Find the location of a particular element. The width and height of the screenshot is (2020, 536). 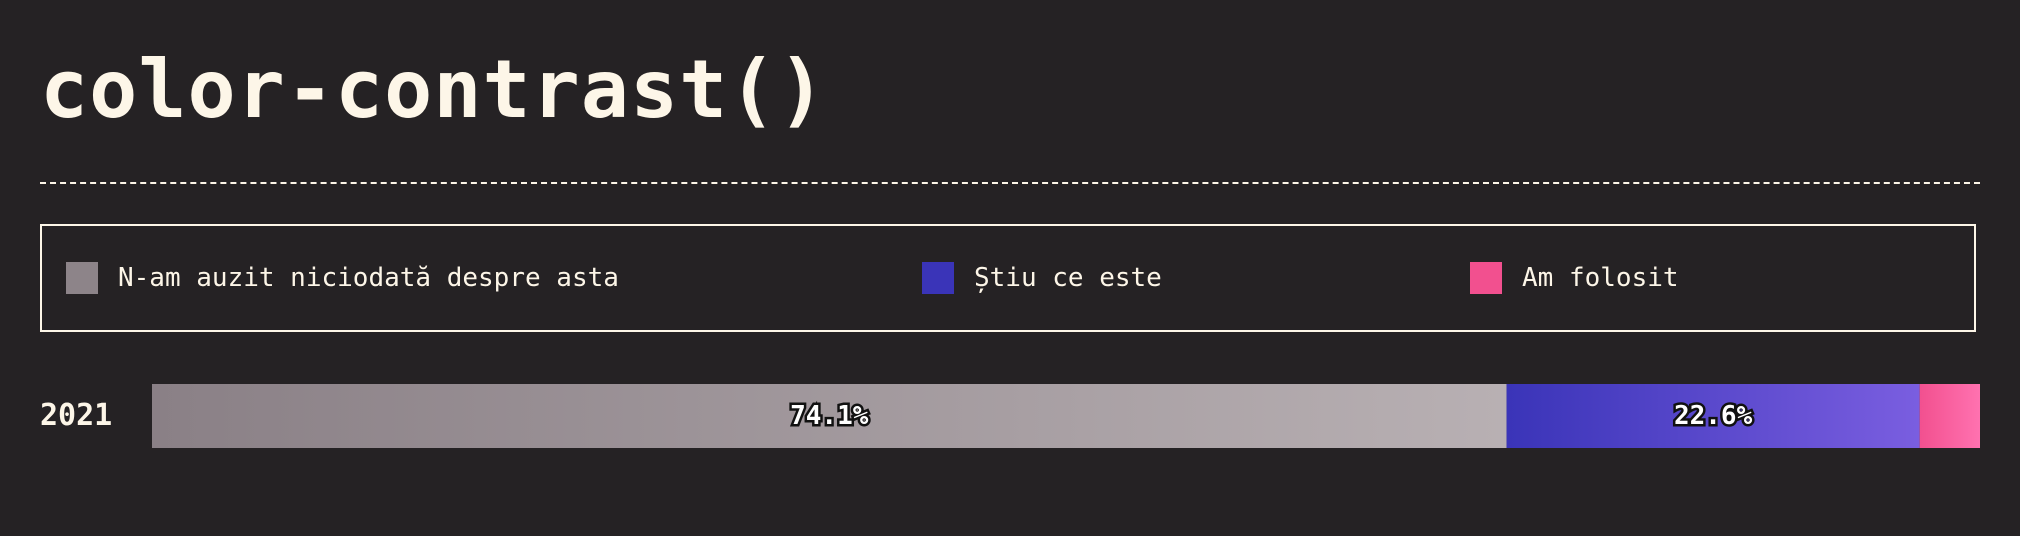

bar-segment-used-it is located at coordinates (1949, 416).